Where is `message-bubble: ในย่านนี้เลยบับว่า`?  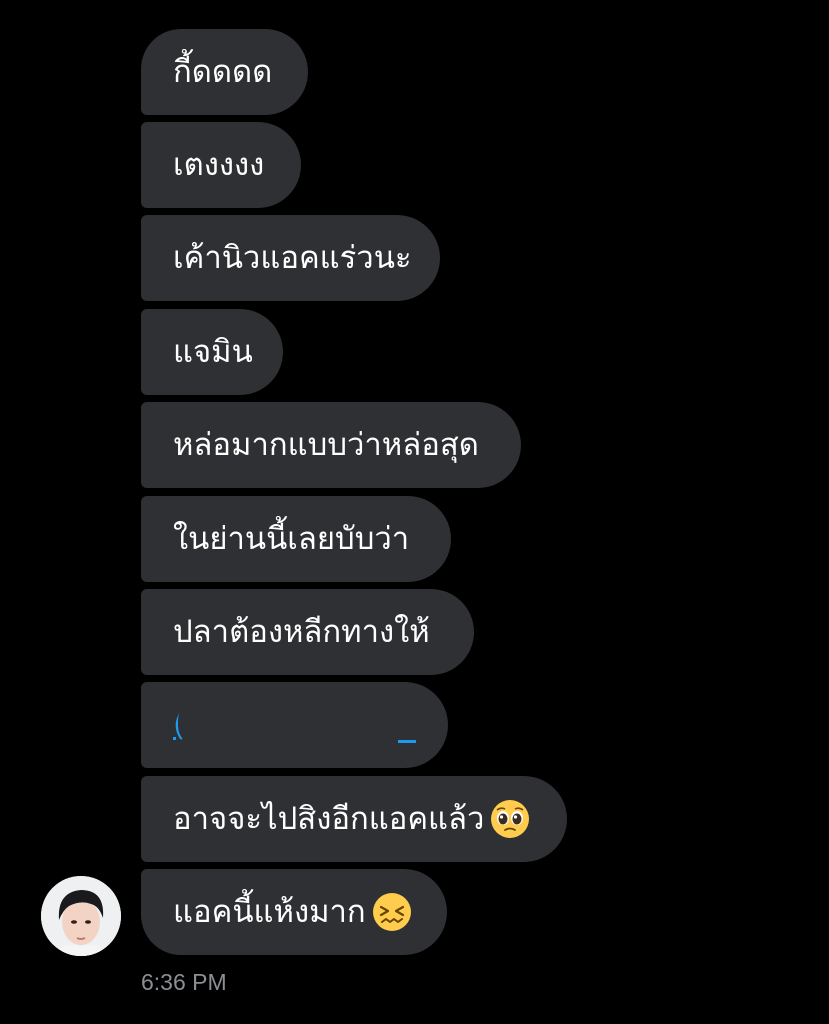
message-bubble: ในย่านนี้เลยบับว่า is located at coordinates (296, 539).